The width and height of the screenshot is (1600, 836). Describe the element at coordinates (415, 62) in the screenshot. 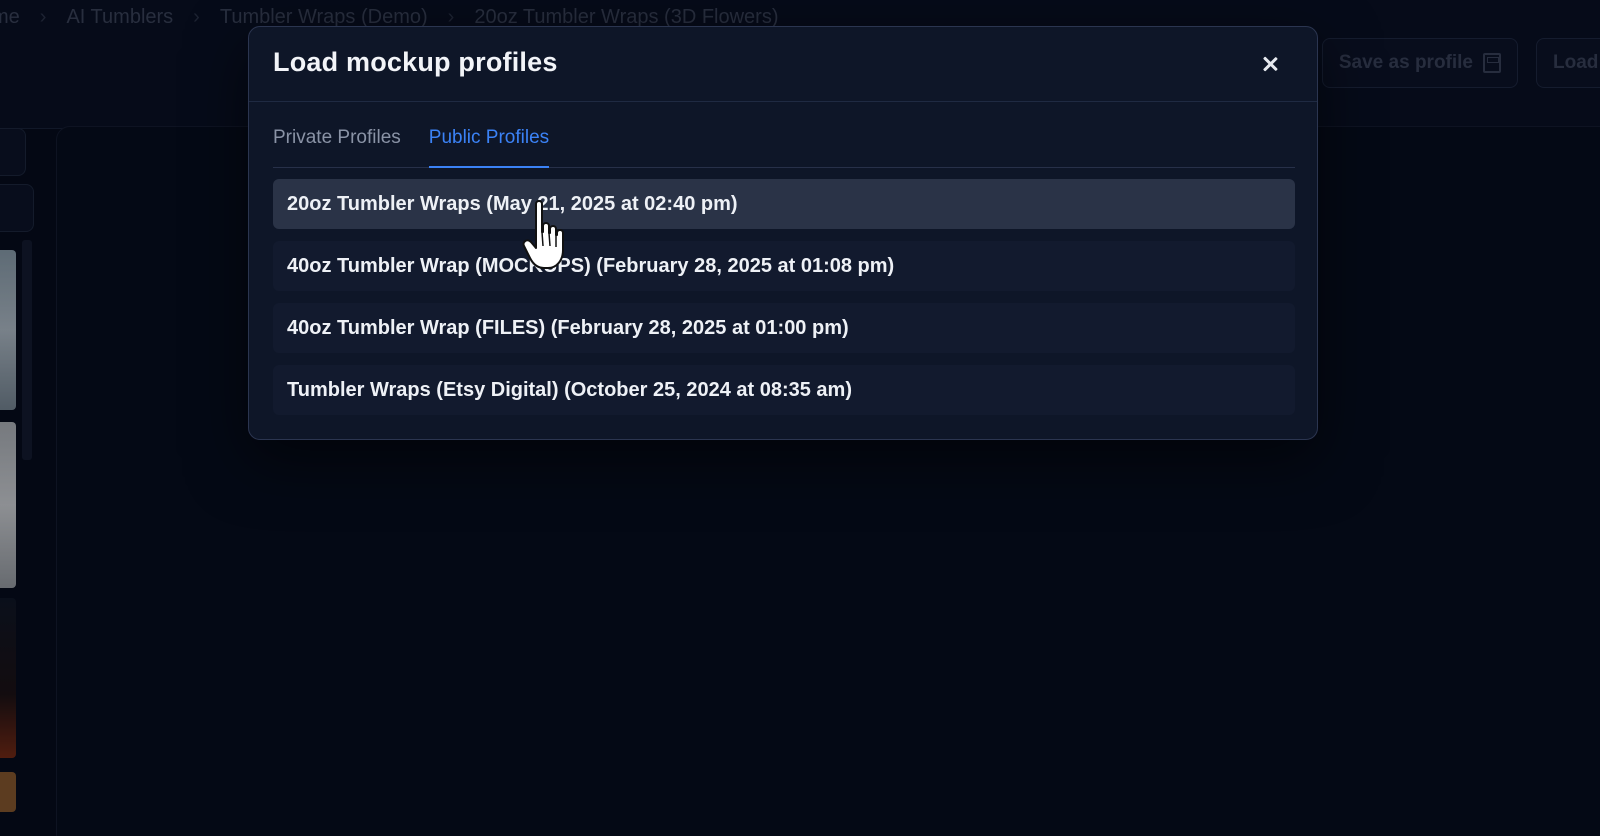

I see `modal-title: Load mockup profiles` at that location.